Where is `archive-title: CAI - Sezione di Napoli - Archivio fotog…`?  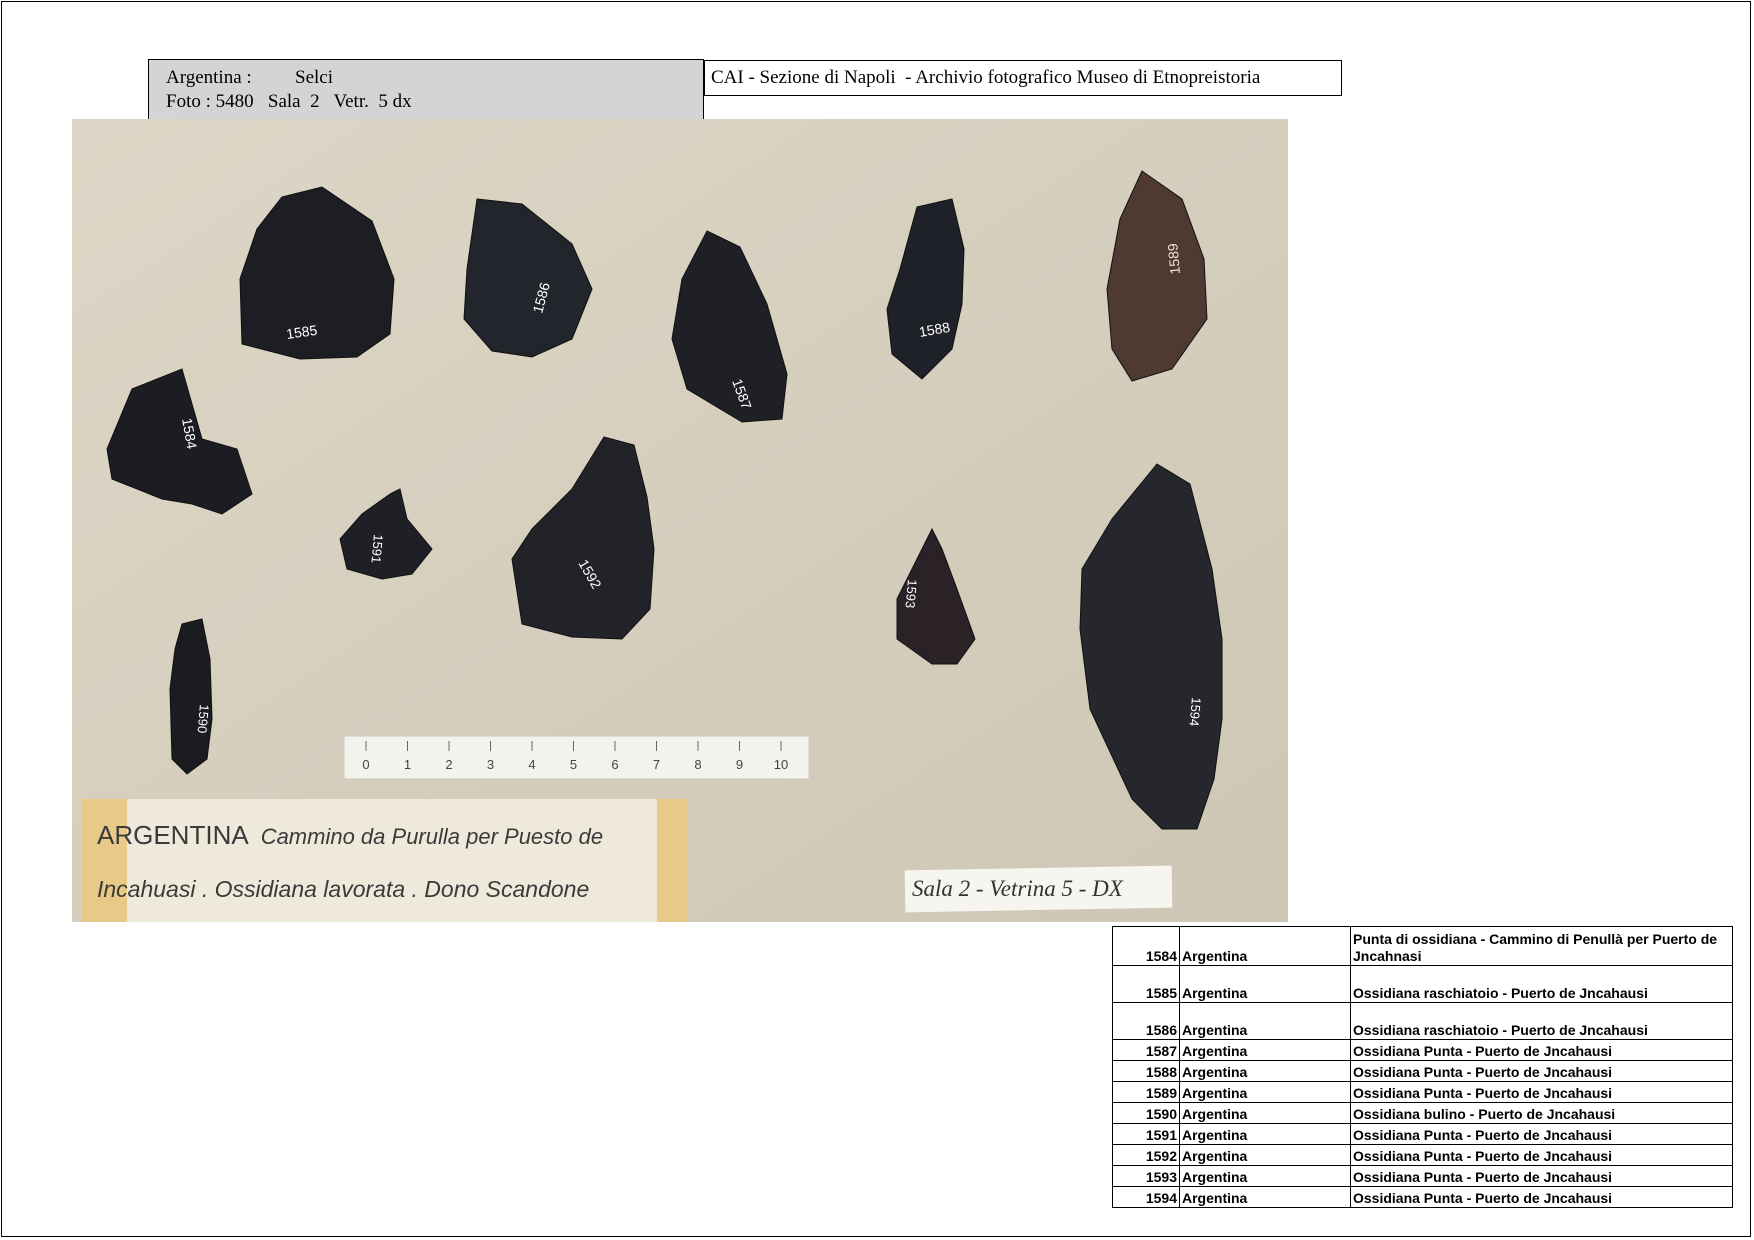 archive-title: CAI - Sezione di Napoli - Archivio fotog… is located at coordinates (1023, 78).